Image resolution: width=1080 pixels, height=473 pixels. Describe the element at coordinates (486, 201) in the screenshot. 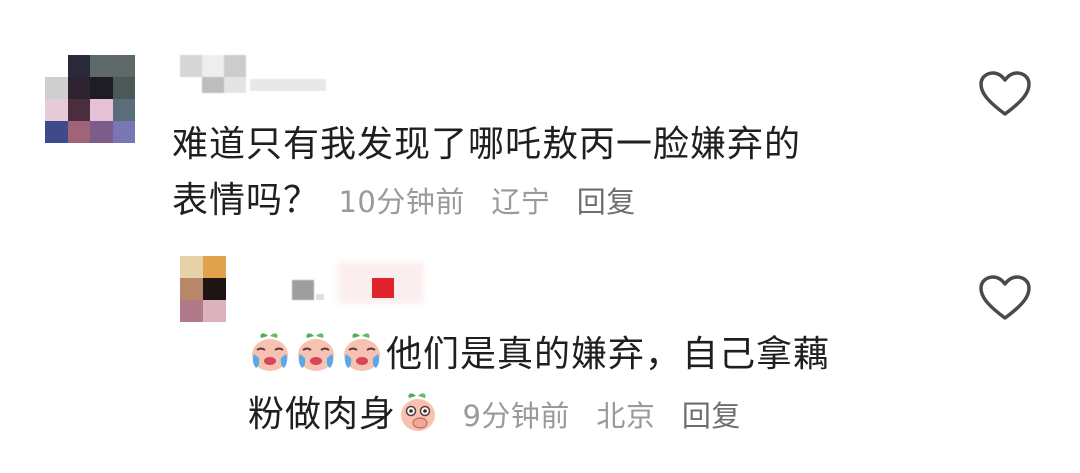

I see `comment-text-line2: 表情吗？ 10分钟前 辽宁 回复` at that location.